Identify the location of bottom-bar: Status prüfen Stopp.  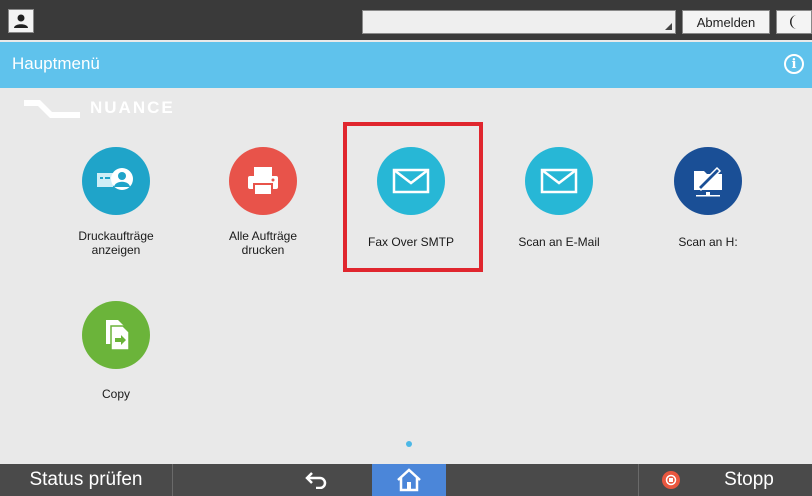
(406, 480).